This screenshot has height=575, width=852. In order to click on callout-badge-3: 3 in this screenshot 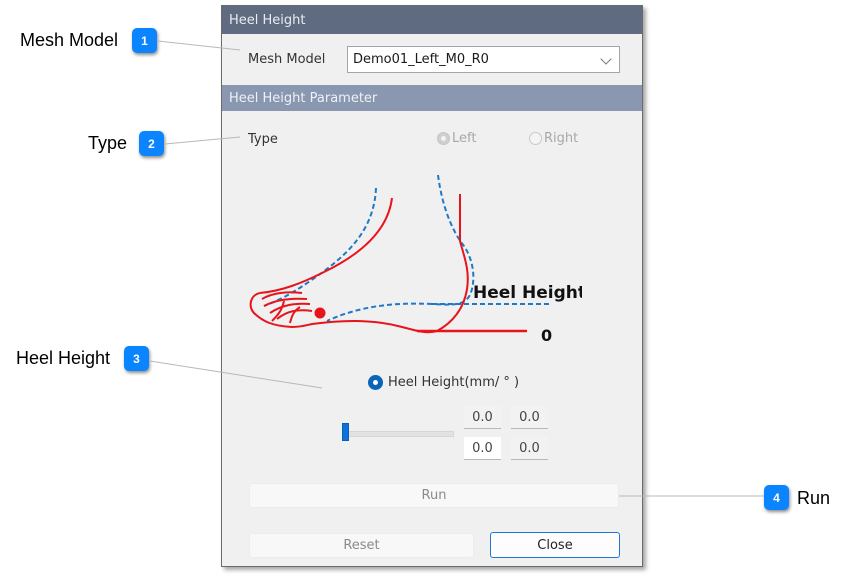, I will do `click(136, 358)`.